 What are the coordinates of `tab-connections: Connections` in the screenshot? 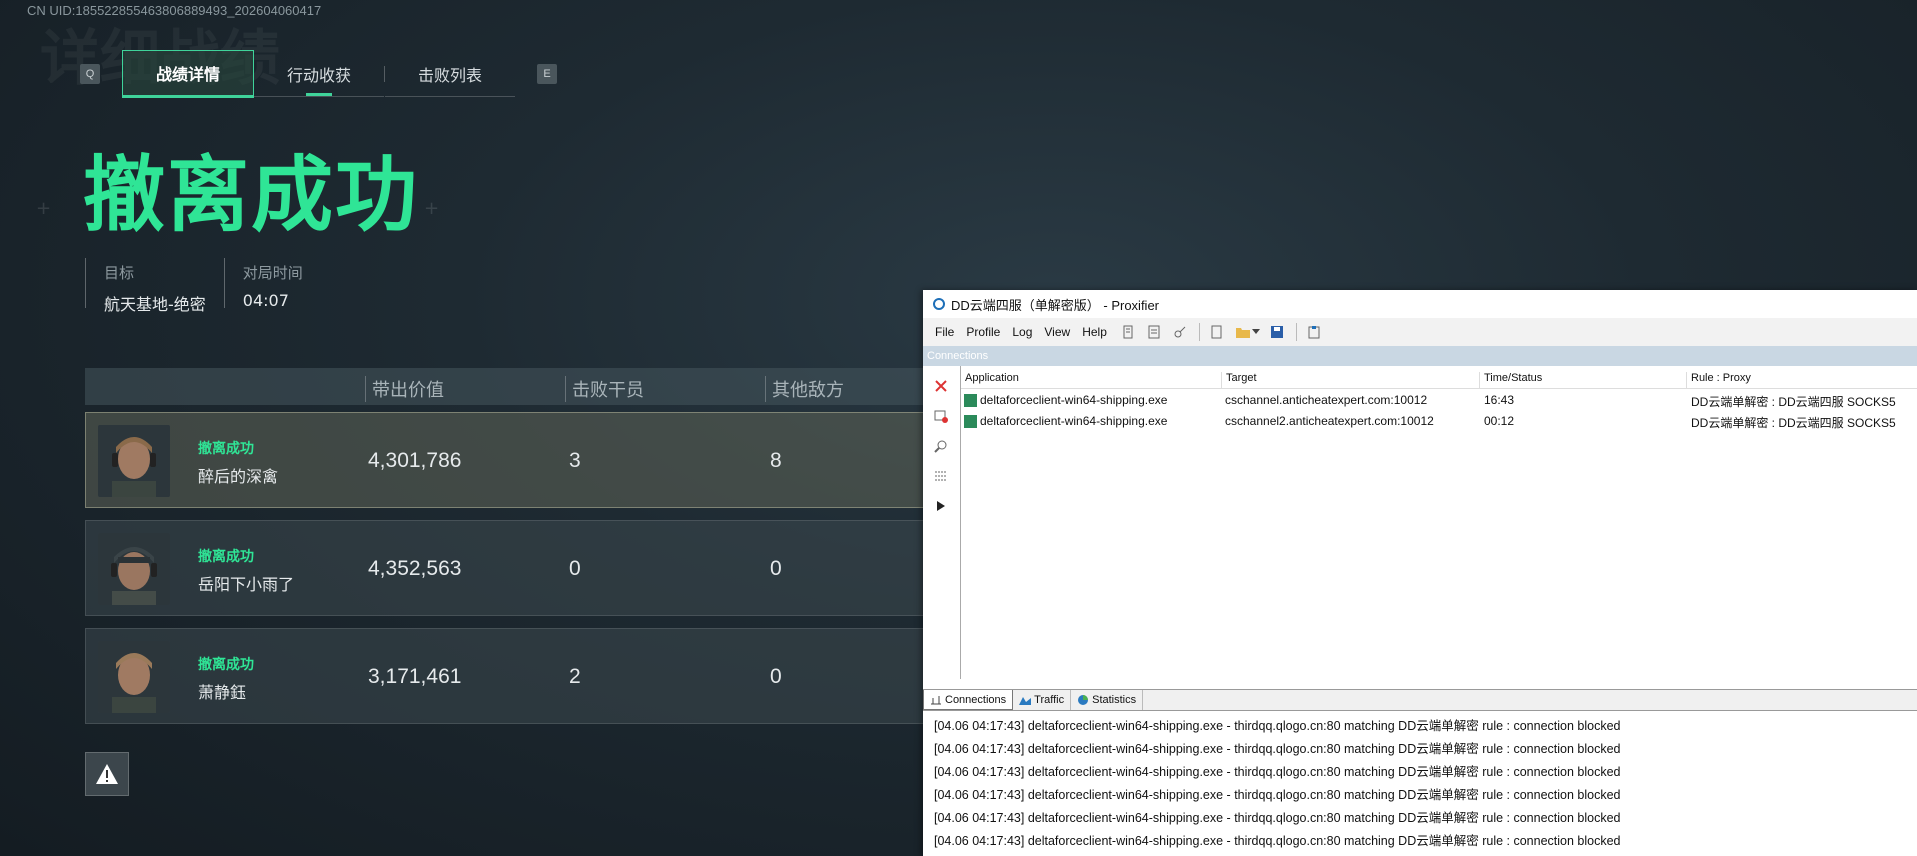 It's located at (968, 700).